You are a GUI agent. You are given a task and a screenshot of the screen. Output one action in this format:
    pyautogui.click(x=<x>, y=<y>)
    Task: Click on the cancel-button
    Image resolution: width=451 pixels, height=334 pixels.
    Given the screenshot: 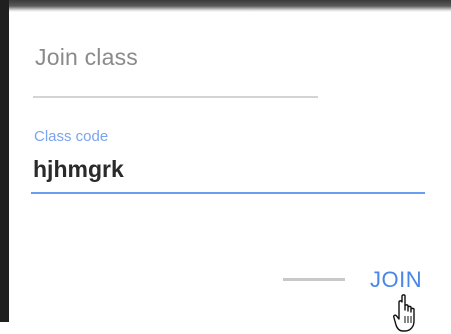 What is the action you would take?
    pyautogui.click(x=314, y=279)
    